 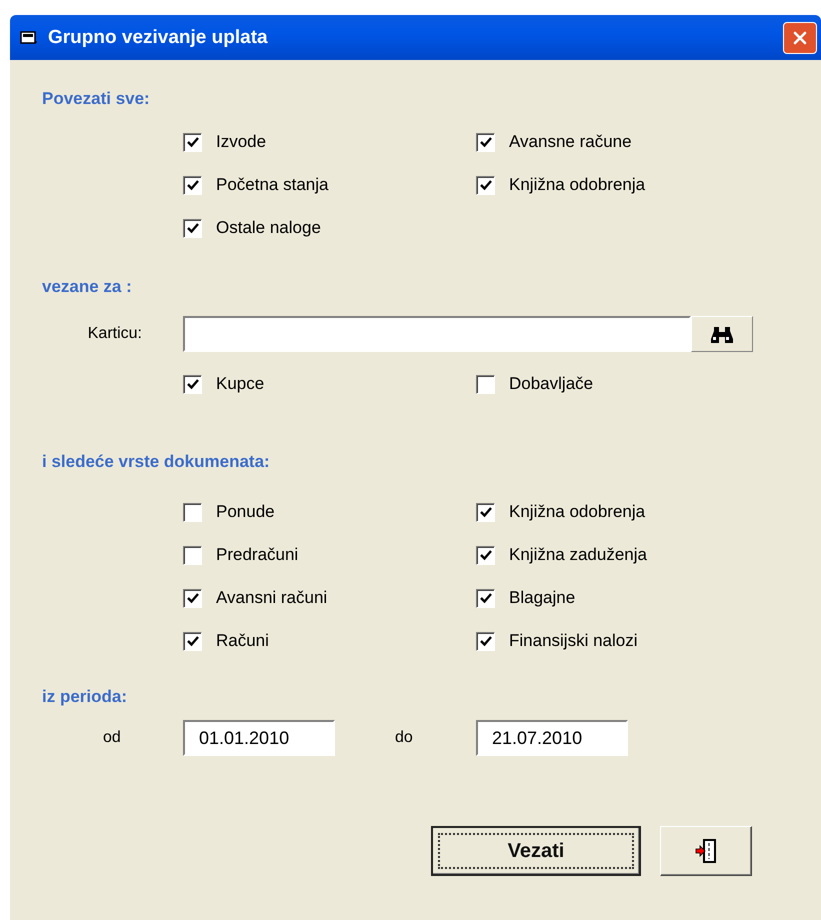 What do you see at coordinates (114, 334) in the screenshot?
I see `field-label: Karticu:` at bounding box center [114, 334].